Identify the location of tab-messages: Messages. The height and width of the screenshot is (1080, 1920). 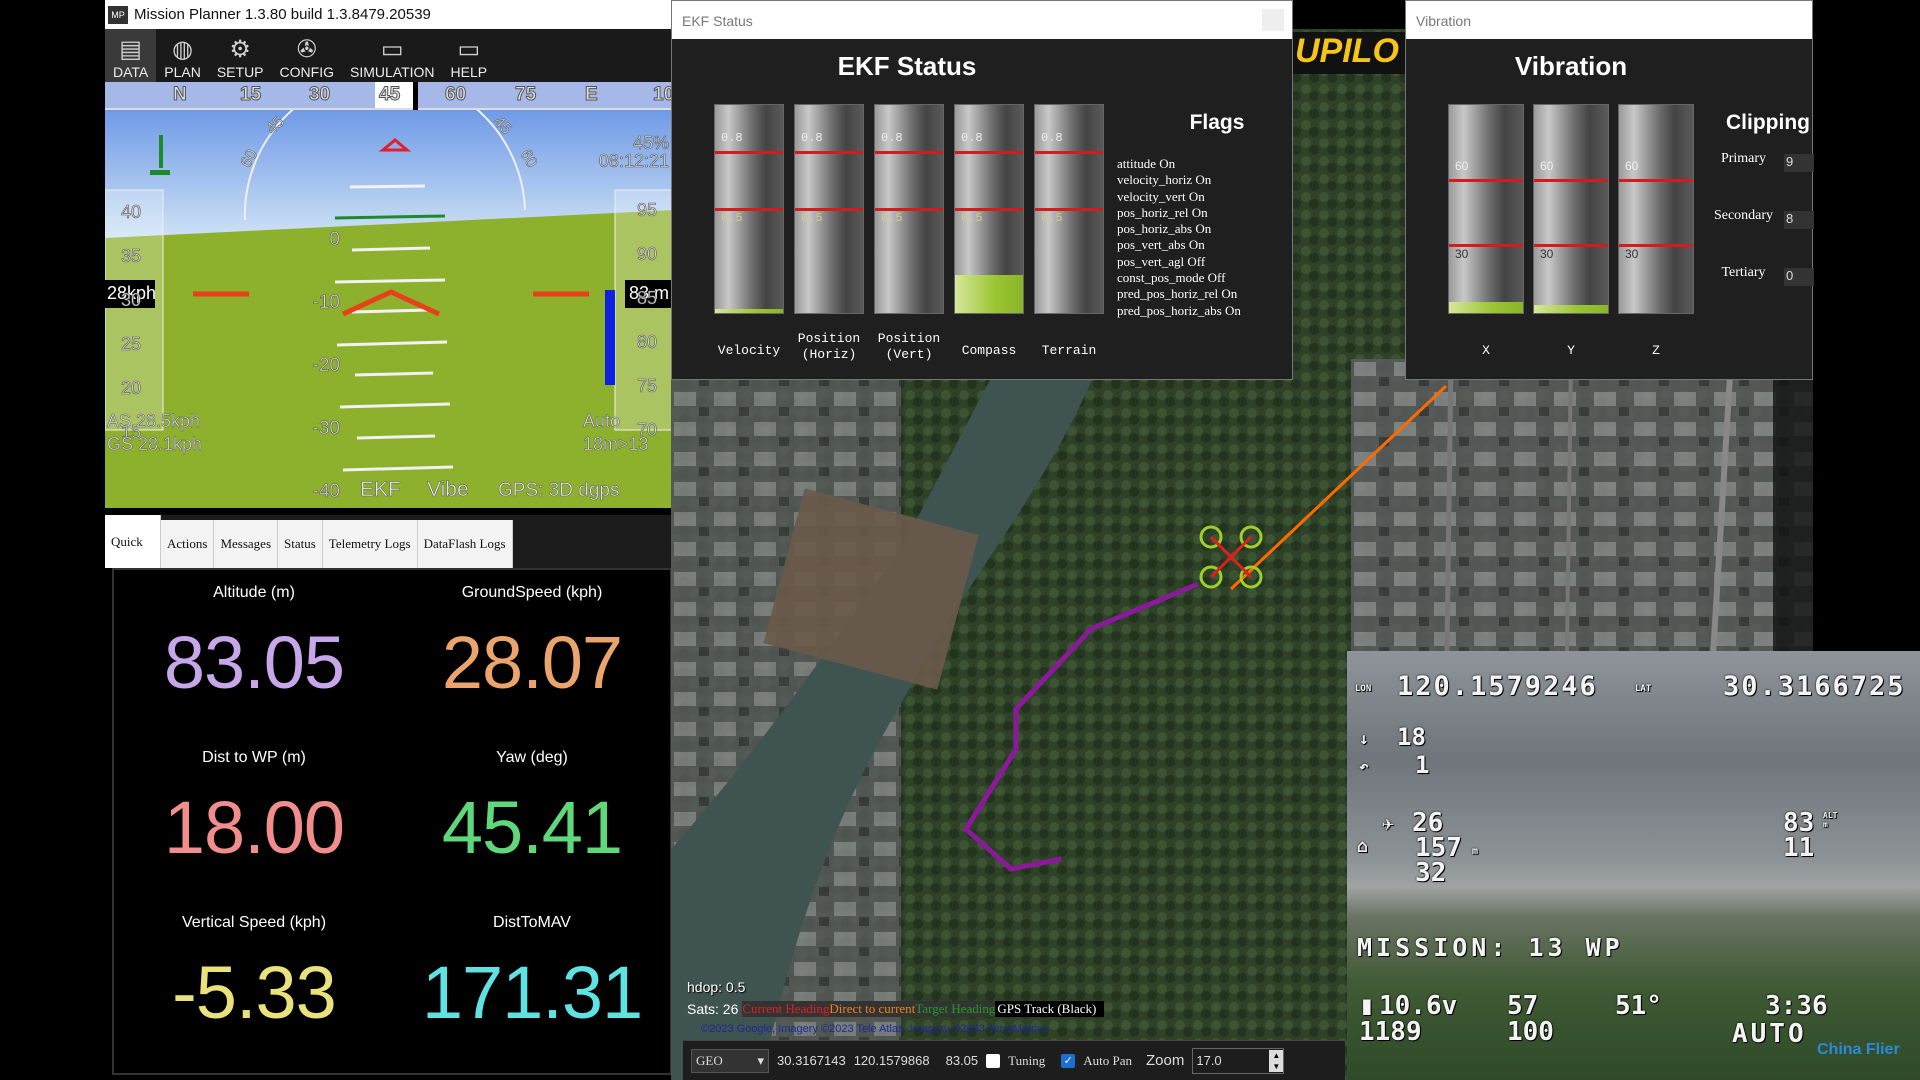
(246, 544).